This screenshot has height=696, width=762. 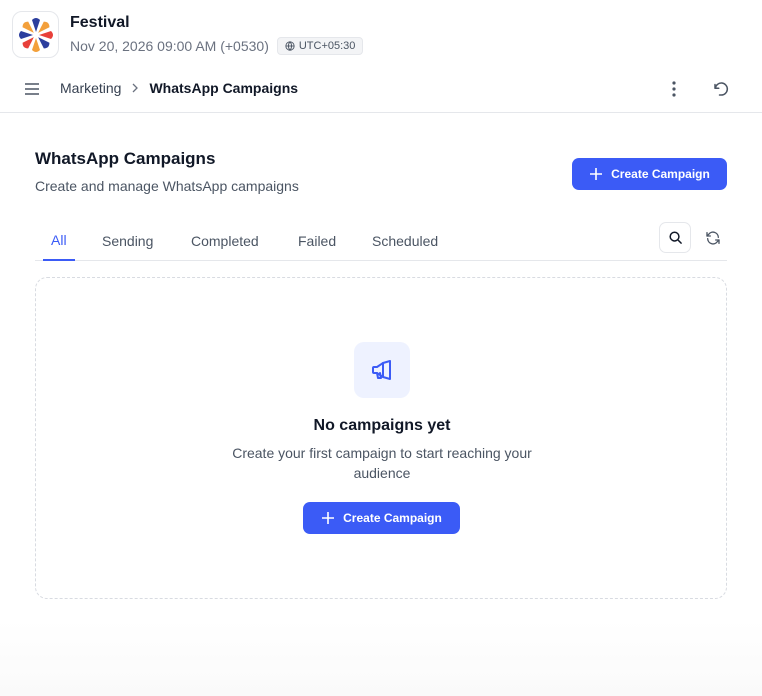 What do you see at coordinates (169, 46) in the screenshot?
I see `event-datetime: Nov 20, 2026 09:00 AM (+0530)` at bounding box center [169, 46].